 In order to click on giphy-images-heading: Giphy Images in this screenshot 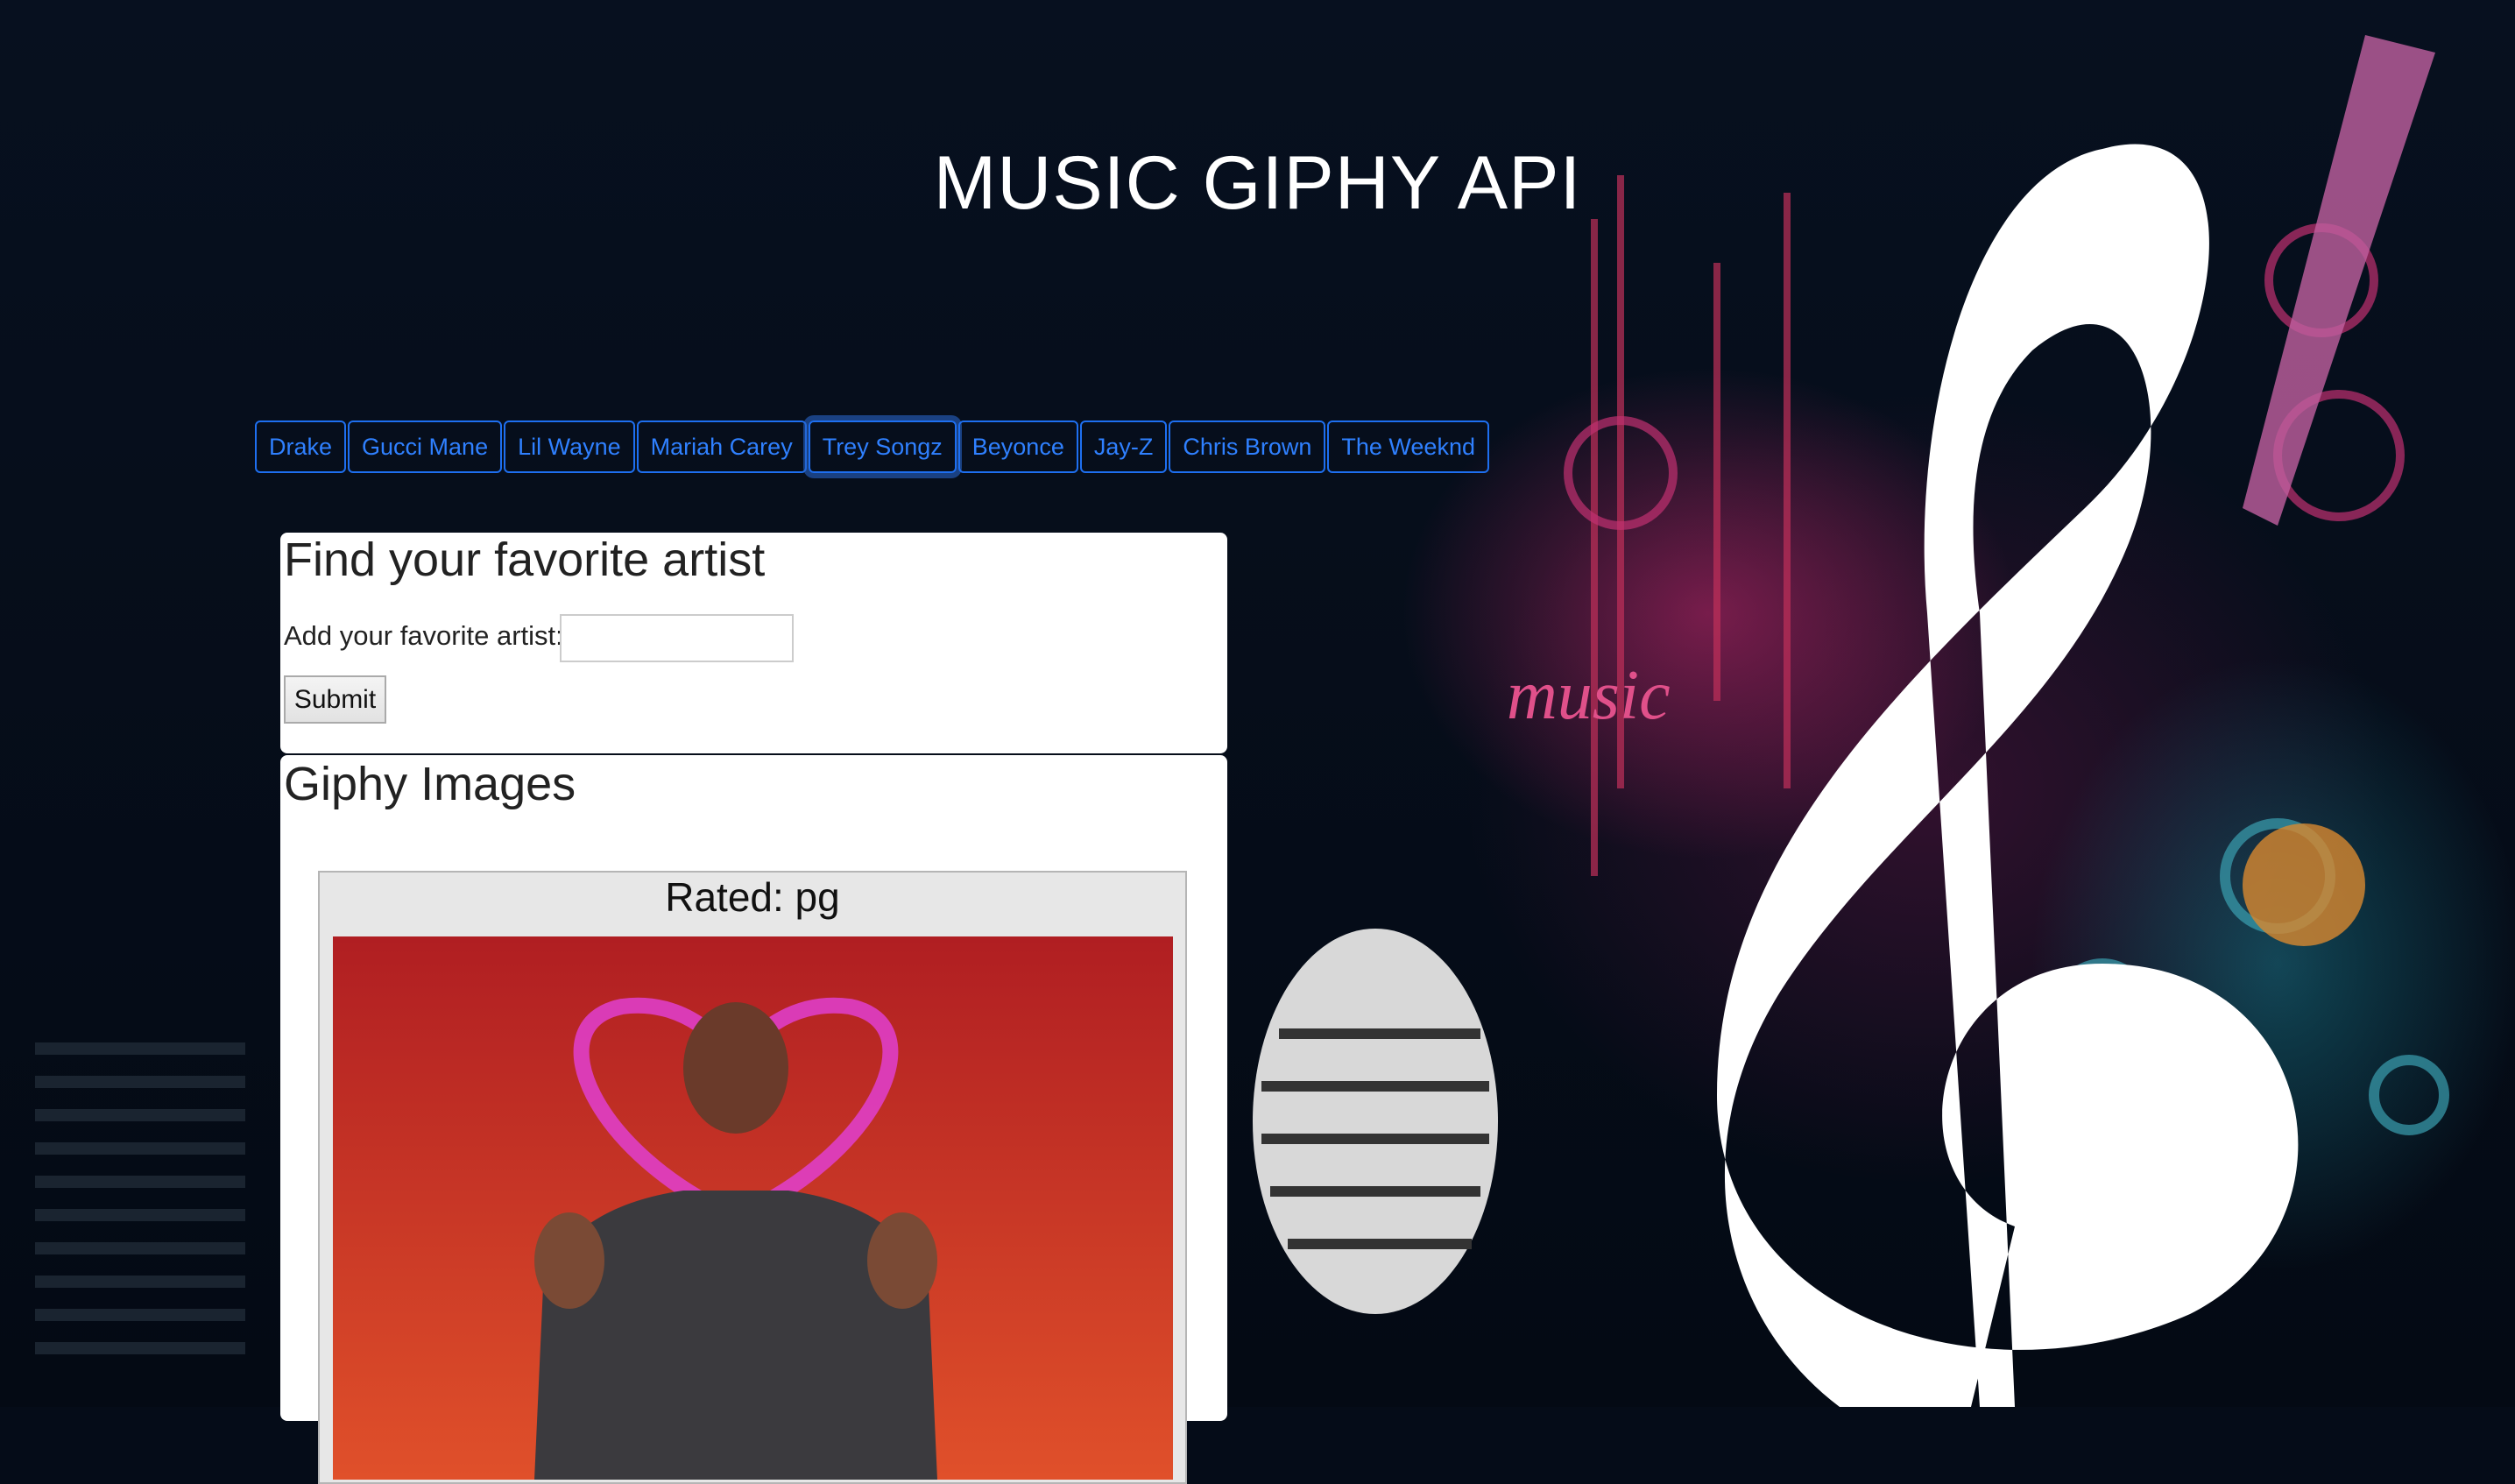, I will do `click(430, 784)`.